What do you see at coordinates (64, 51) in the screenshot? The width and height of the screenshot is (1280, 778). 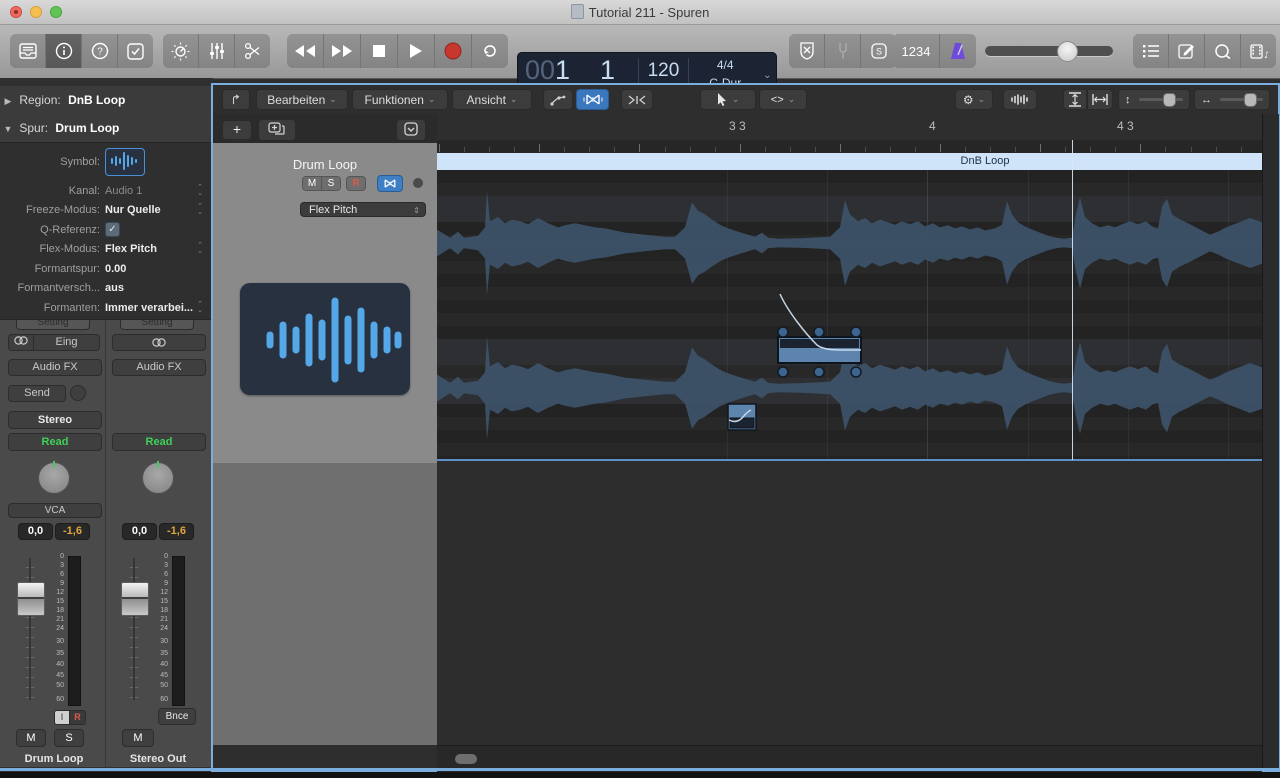 I see `inspector-button` at bounding box center [64, 51].